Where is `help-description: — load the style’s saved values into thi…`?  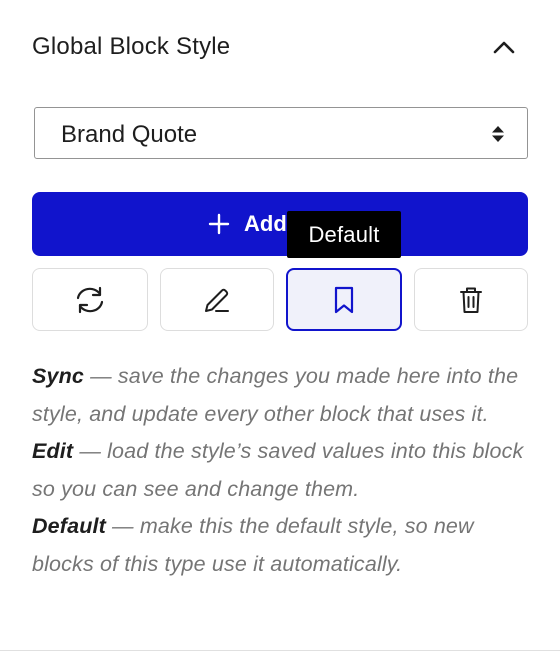 help-description: — load the style’s saved values into thi… is located at coordinates (278, 470).